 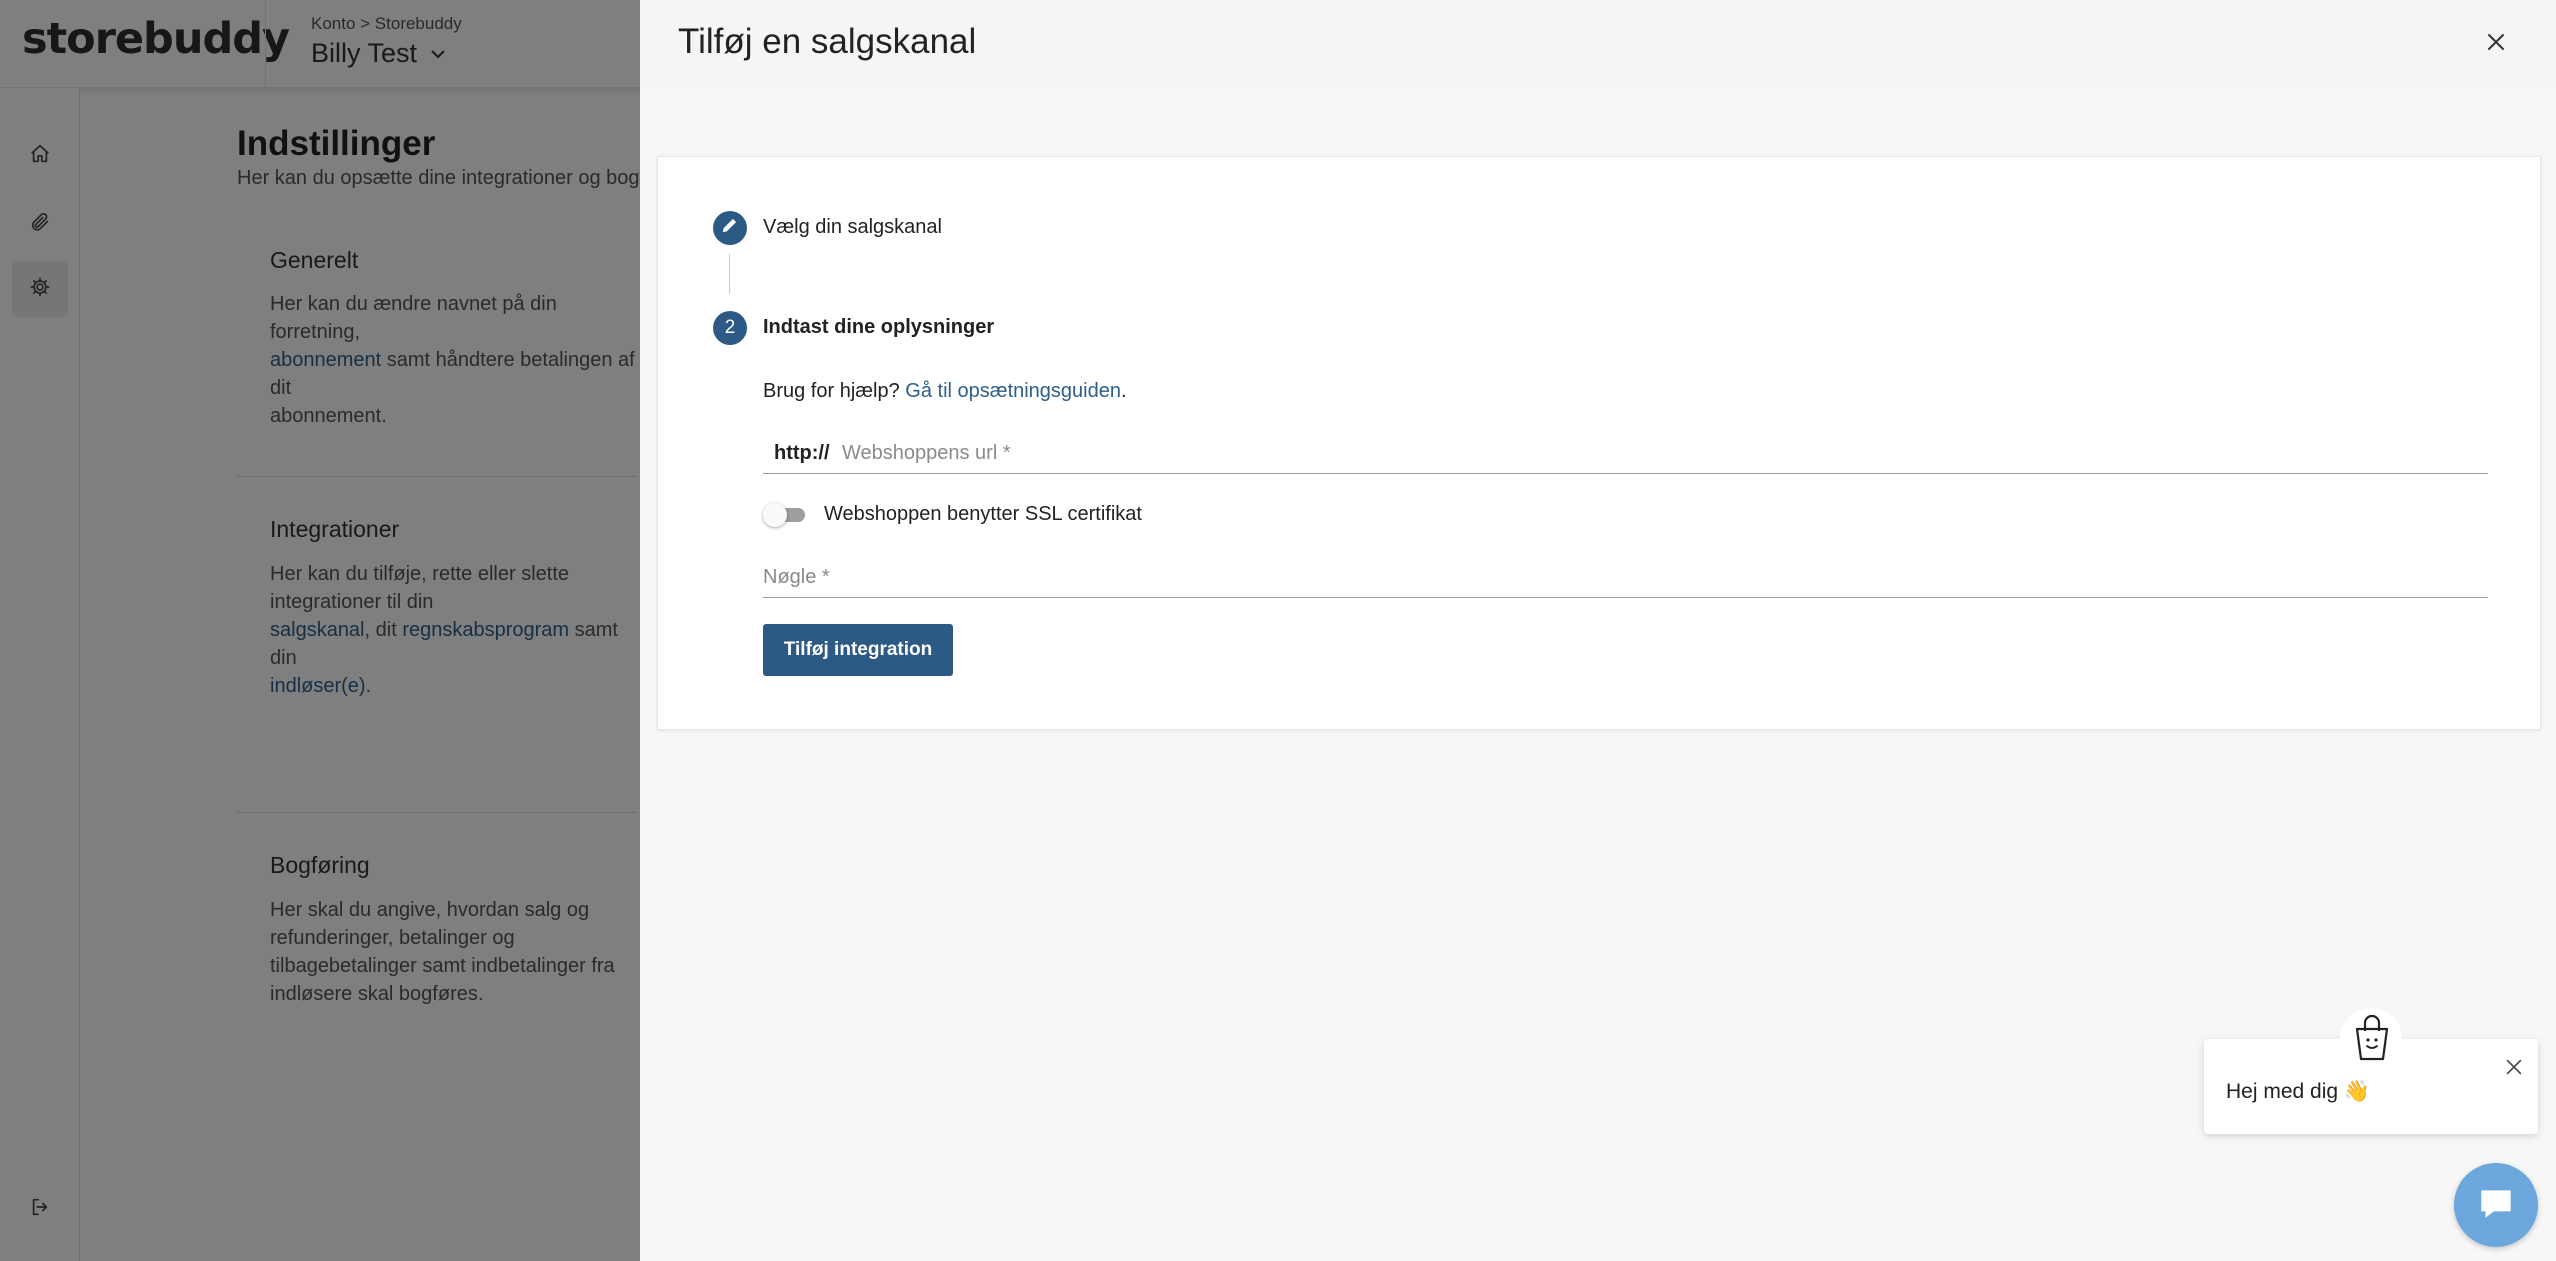 What do you see at coordinates (729, 274) in the screenshot?
I see `step-connector` at bounding box center [729, 274].